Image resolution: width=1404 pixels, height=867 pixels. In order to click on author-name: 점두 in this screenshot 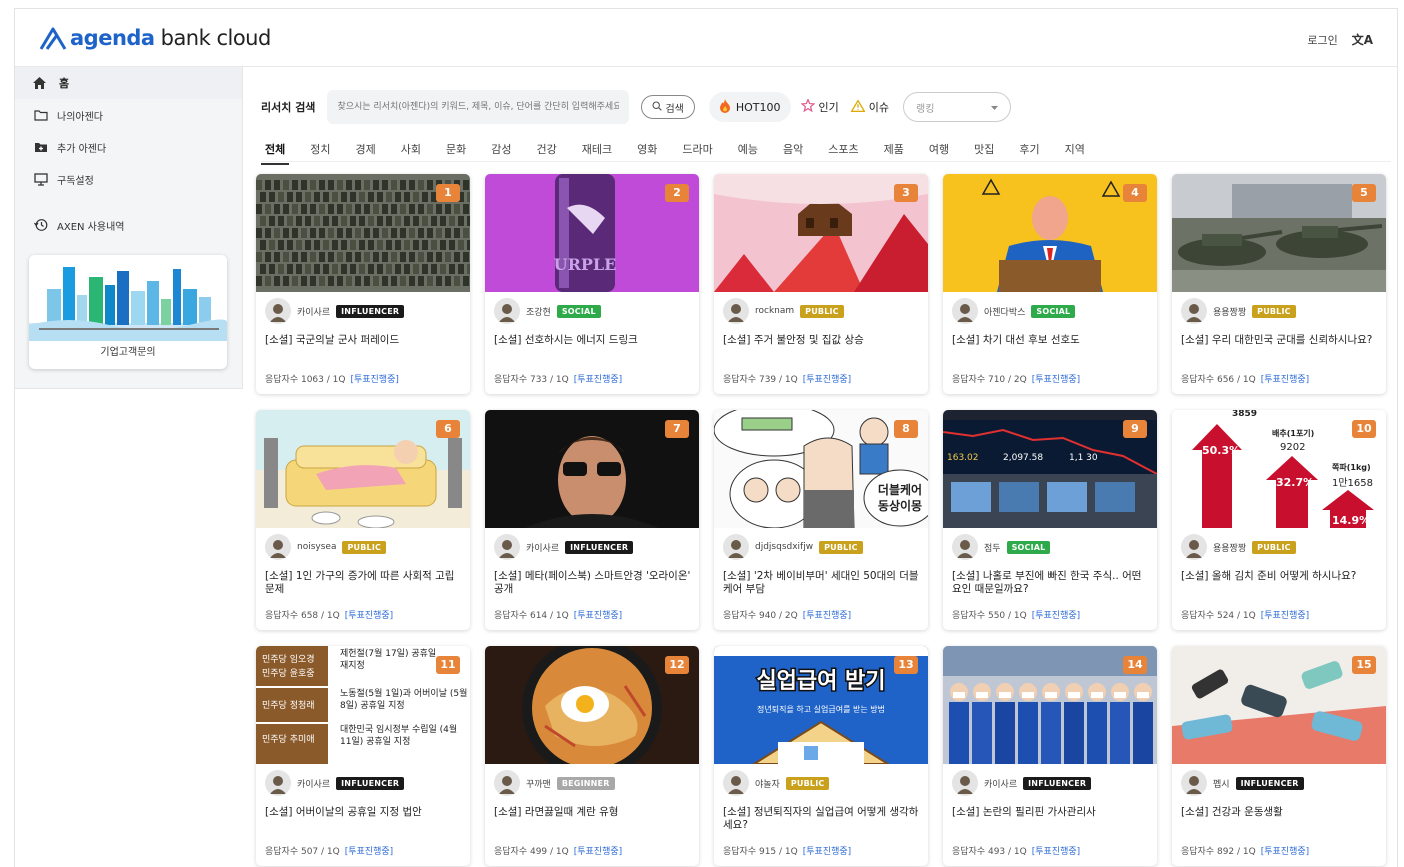, I will do `click(992, 547)`.